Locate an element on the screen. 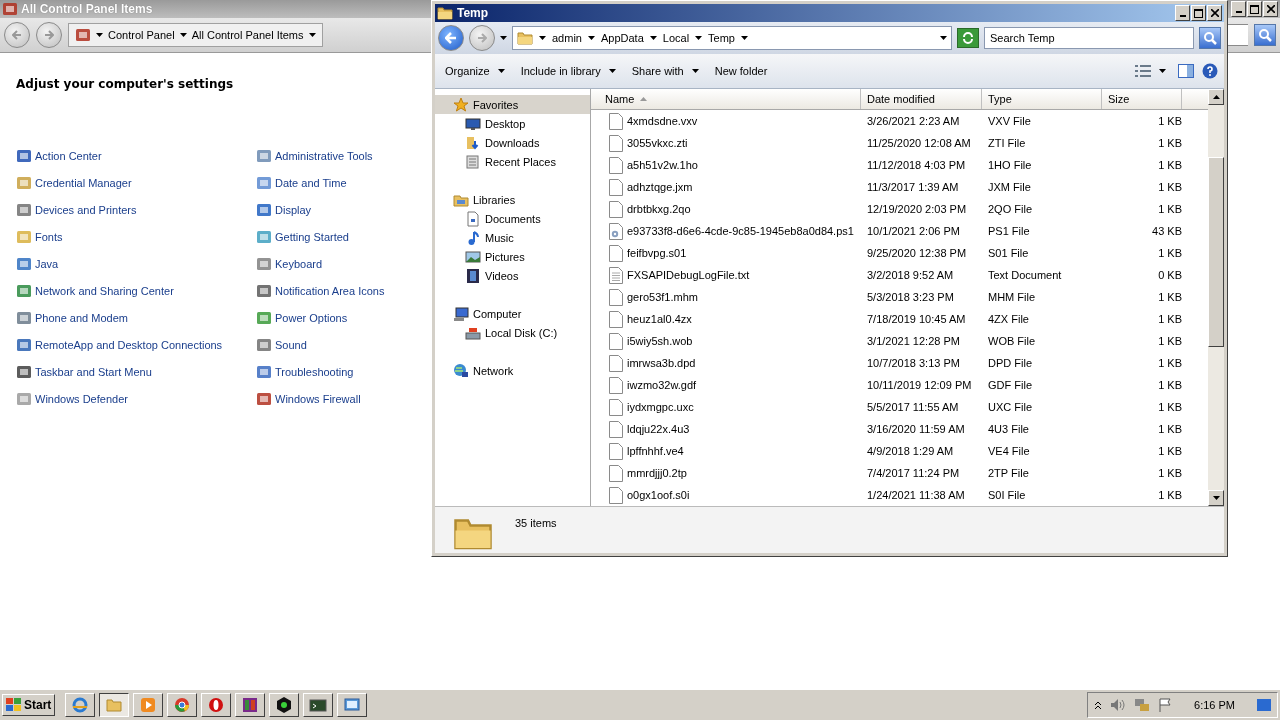 The width and height of the screenshot is (1280, 720). scrollbar is located at coordinates (1216, 297).